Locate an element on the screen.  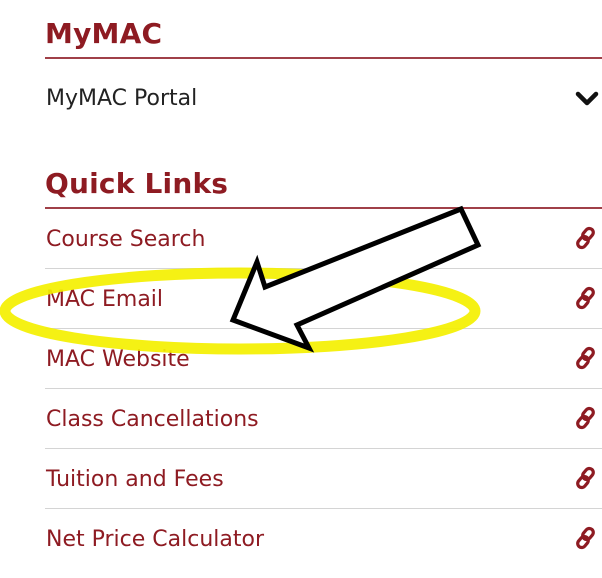
mymac-portal-label: MyMAC Portal is located at coordinates (122, 98).